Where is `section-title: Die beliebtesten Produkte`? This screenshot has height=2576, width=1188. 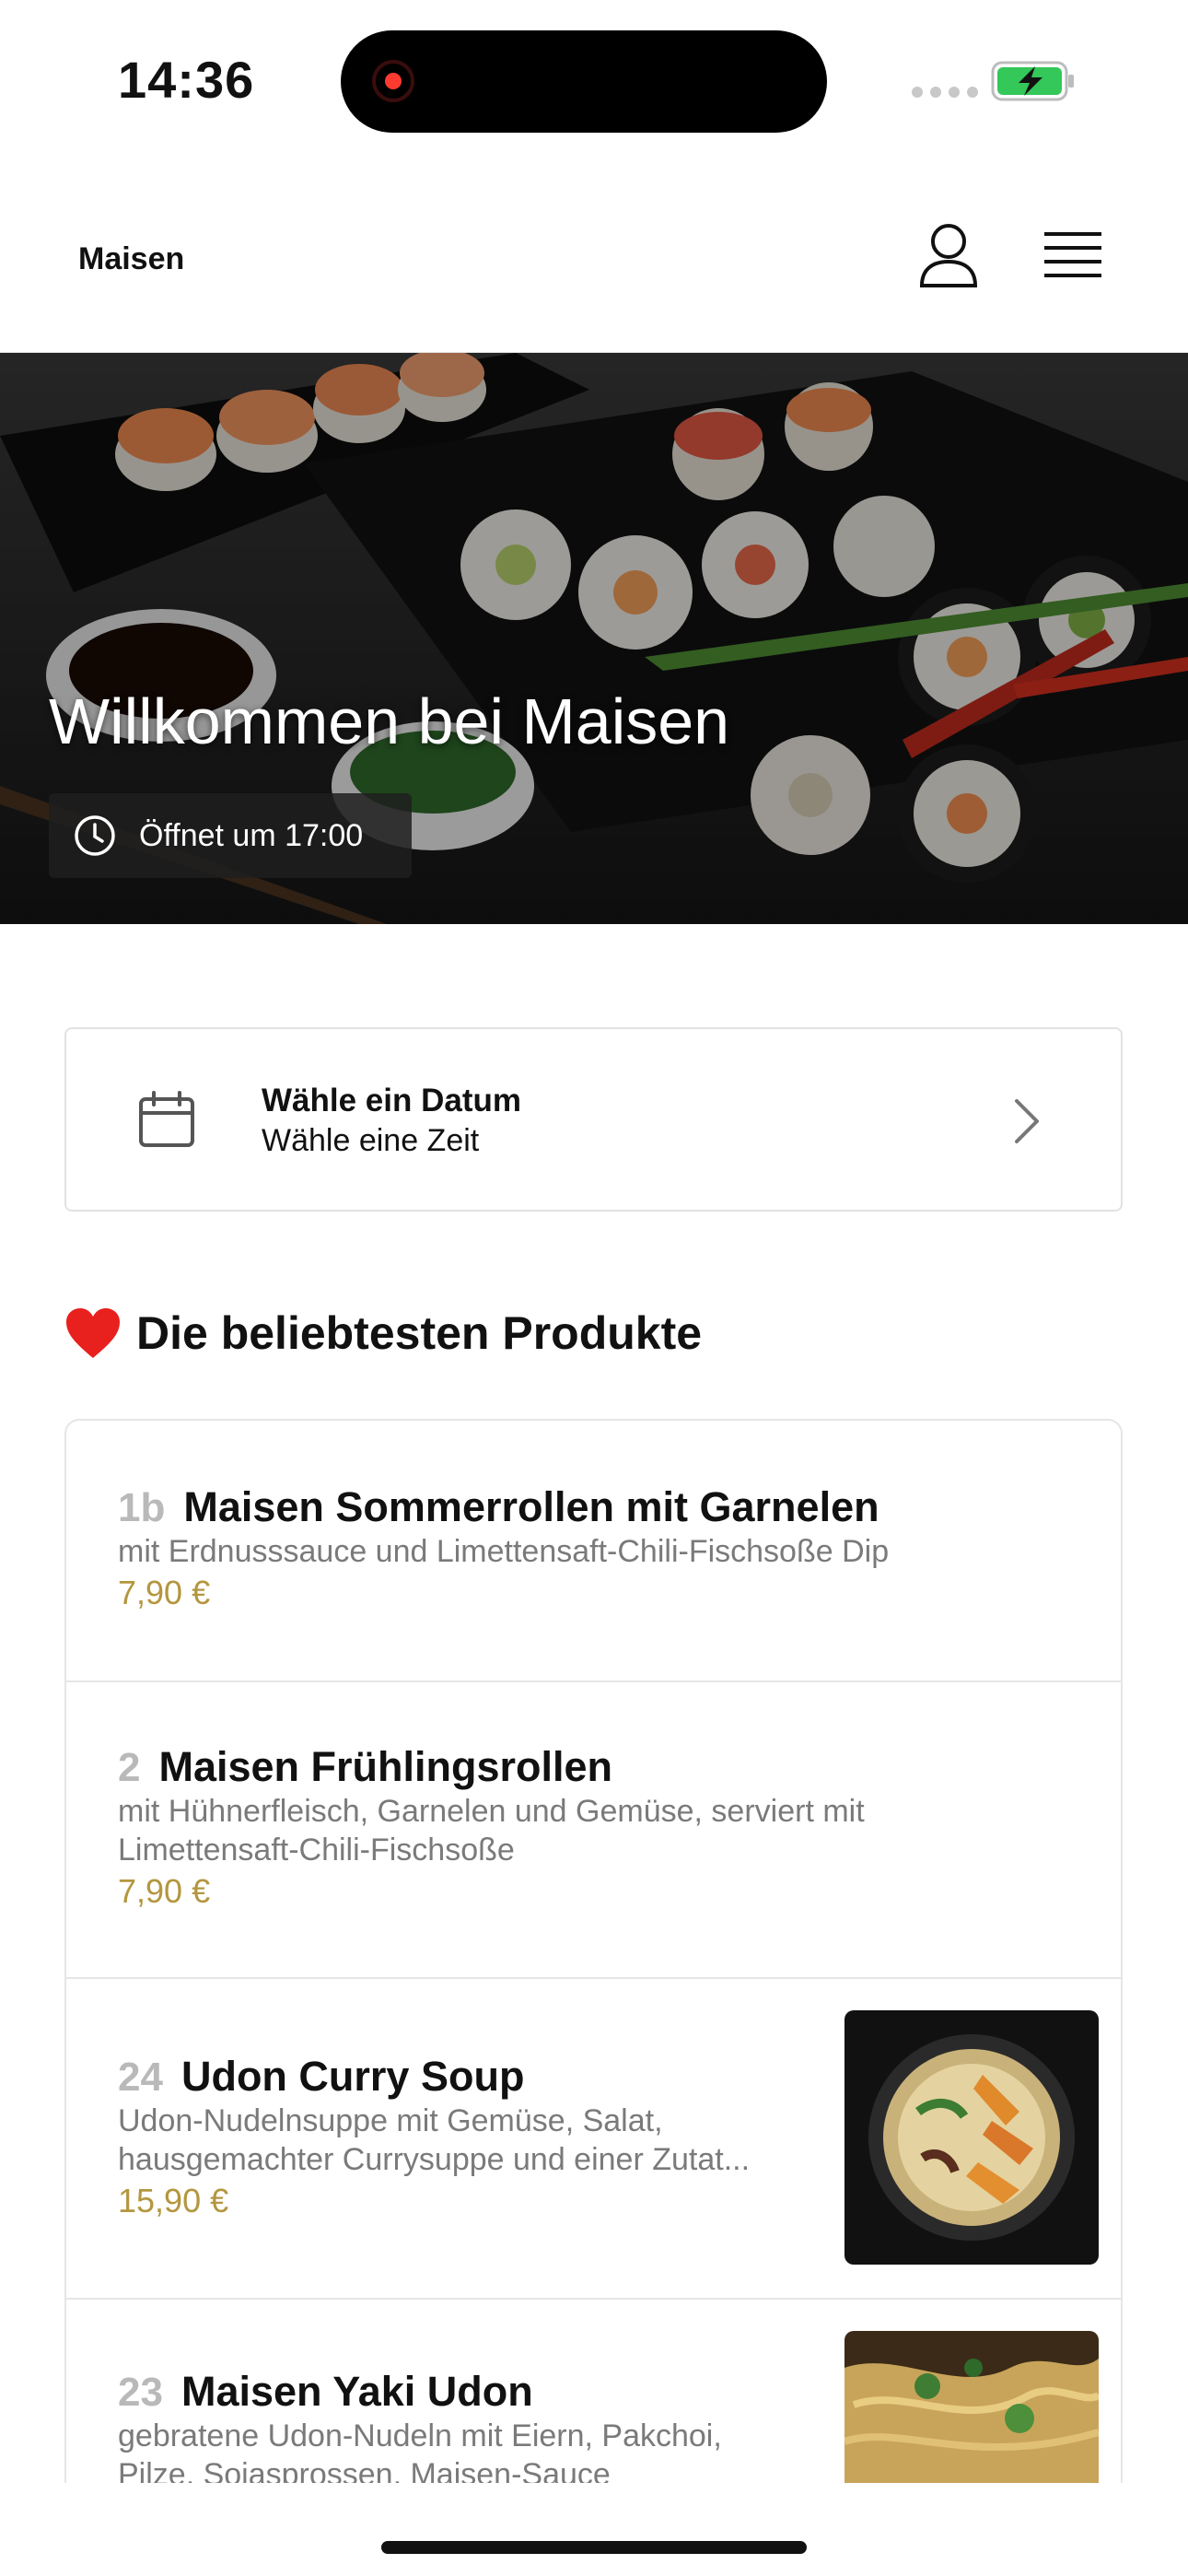 section-title: Die beliebtesten Produkte is located at coordinates (383, 1333).